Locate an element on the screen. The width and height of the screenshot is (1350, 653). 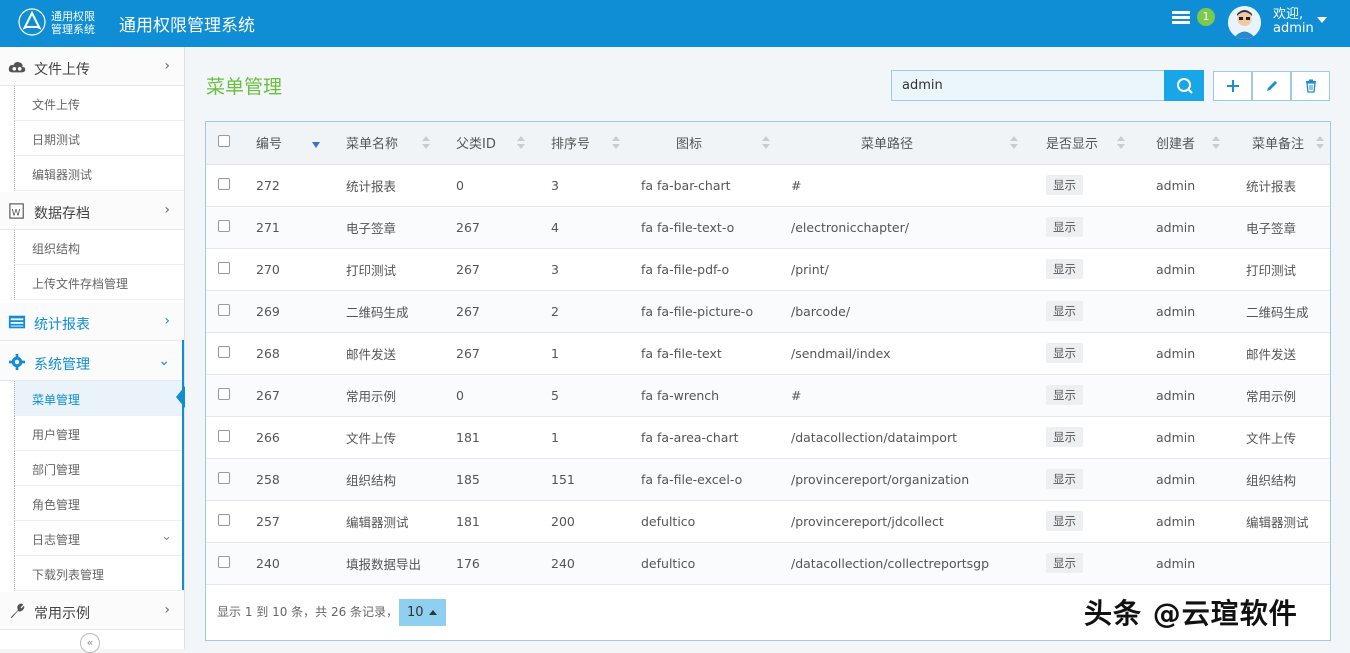
sidebar-collapse-button: « is located at coordinates (90, 643).